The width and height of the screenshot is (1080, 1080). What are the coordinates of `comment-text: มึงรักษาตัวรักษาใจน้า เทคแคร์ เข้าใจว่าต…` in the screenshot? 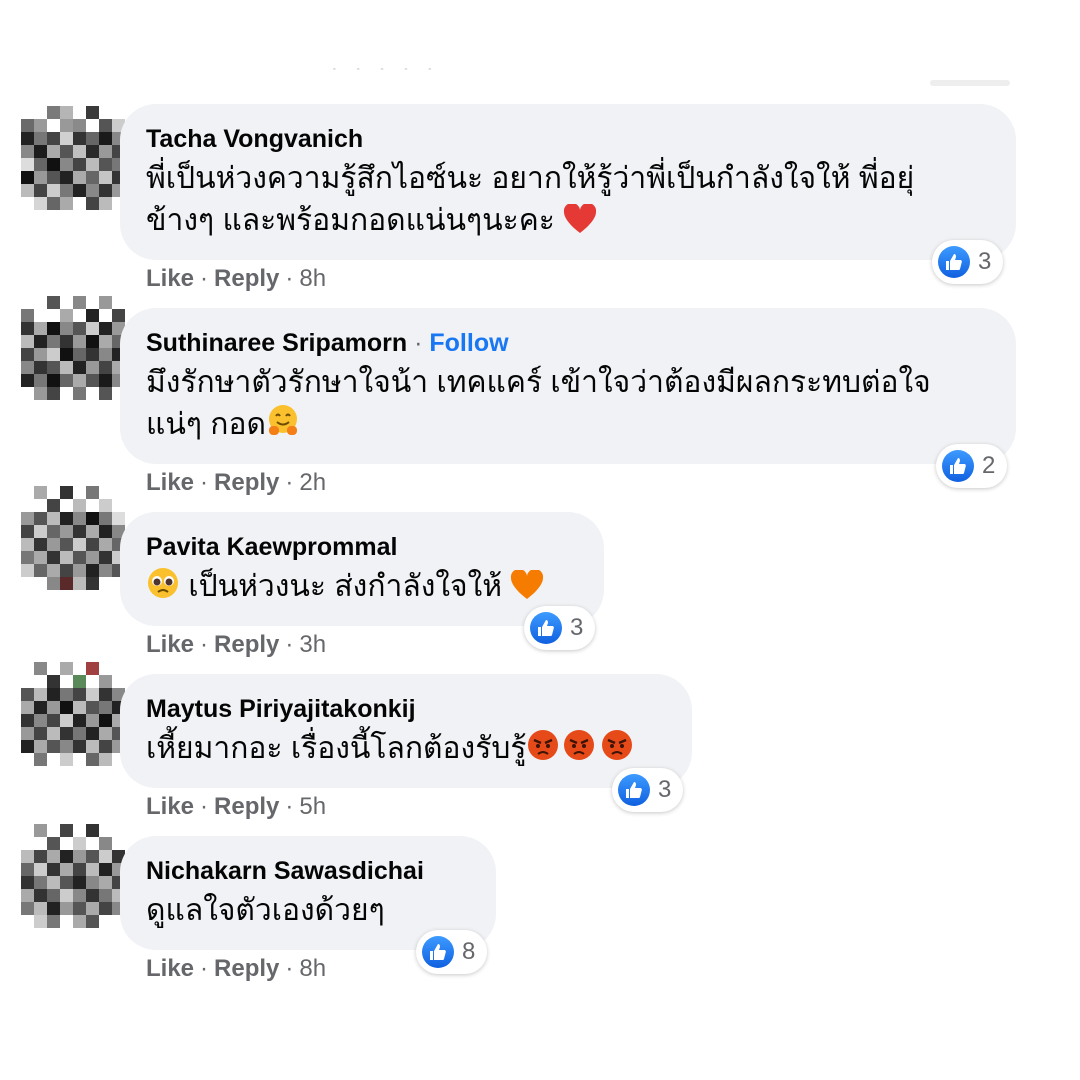 It's located at (538, 403).